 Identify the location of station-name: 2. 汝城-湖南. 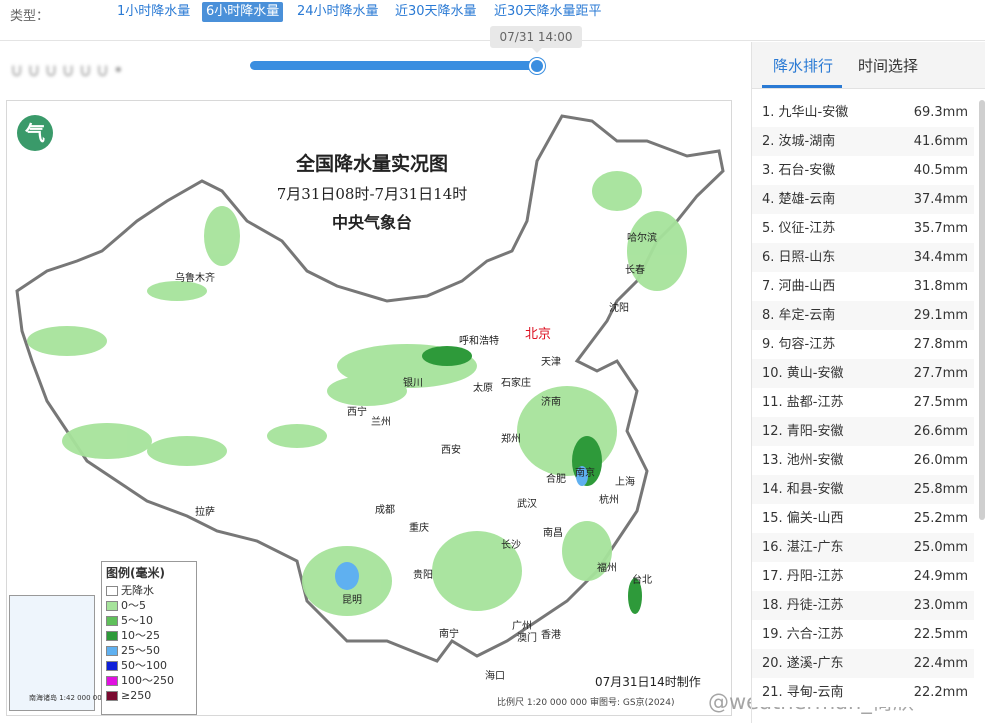
(799, 141).